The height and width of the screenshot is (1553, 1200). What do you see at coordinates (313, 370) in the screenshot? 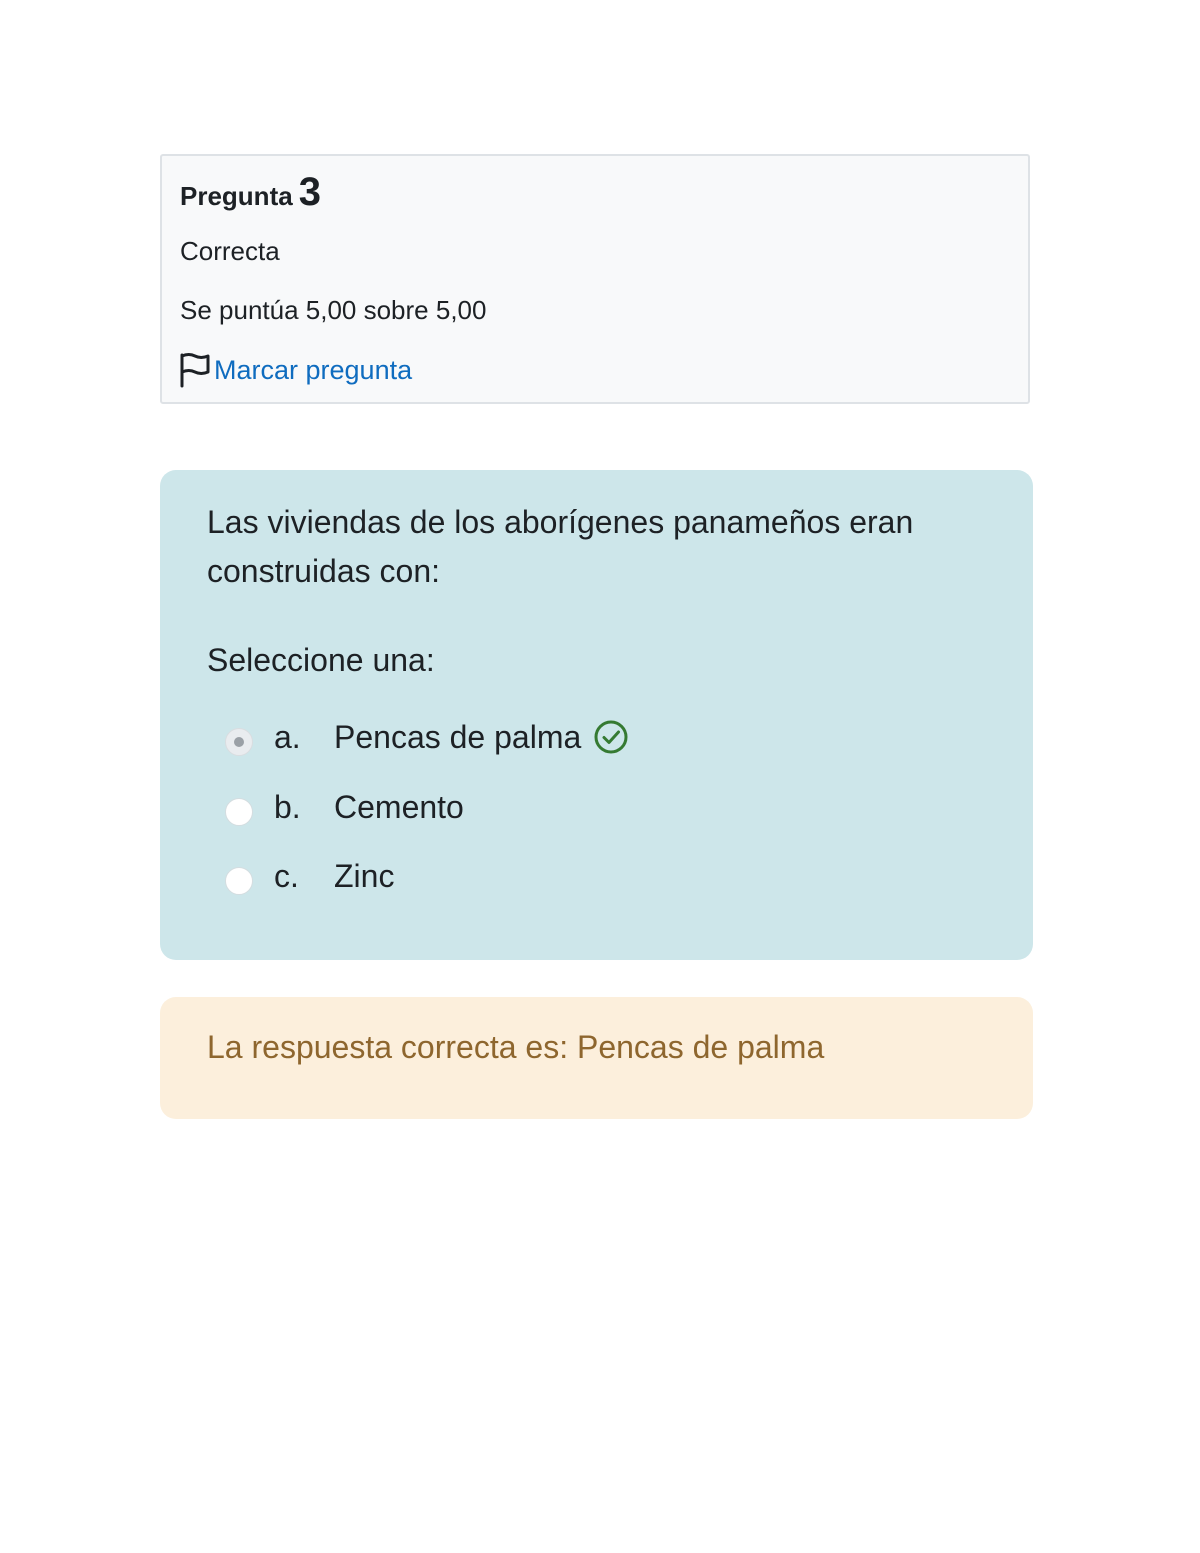
I see `flag-question-label: Marcar pregunta` at bounding box center [313, 370].